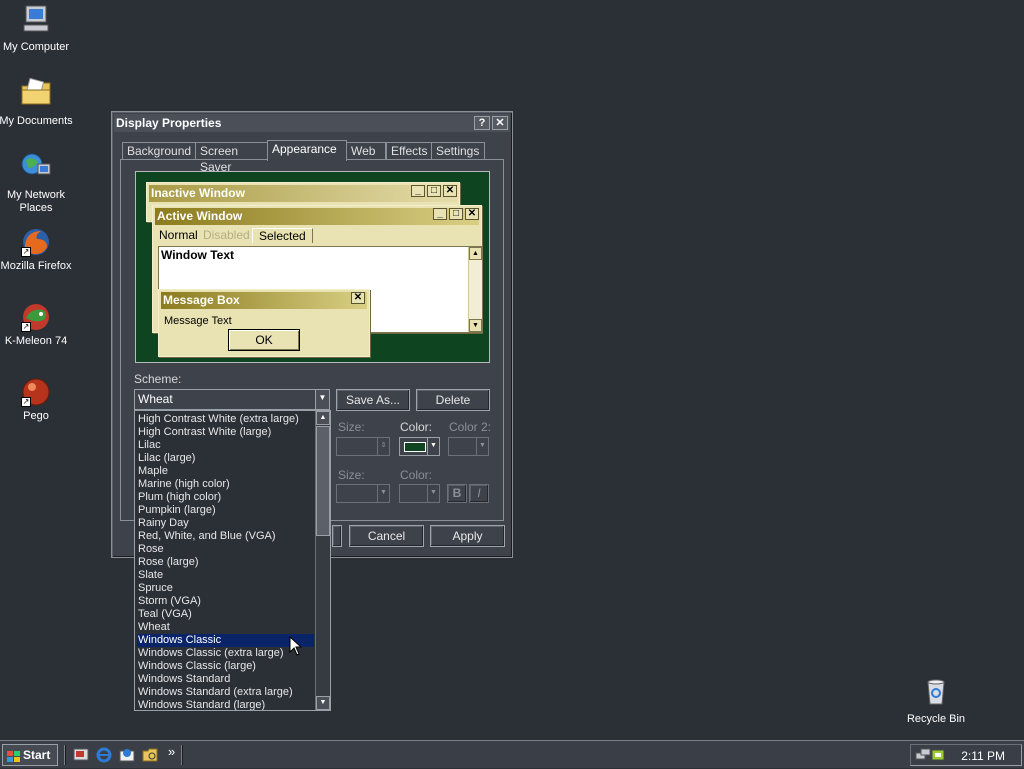 Image resolution: width=1024 pixels, height=769 pixels. Describe the element at coordinates (225, 419) in the screenshot. I see `scheme-list-item: High Contrast White (extra large)` at that location.